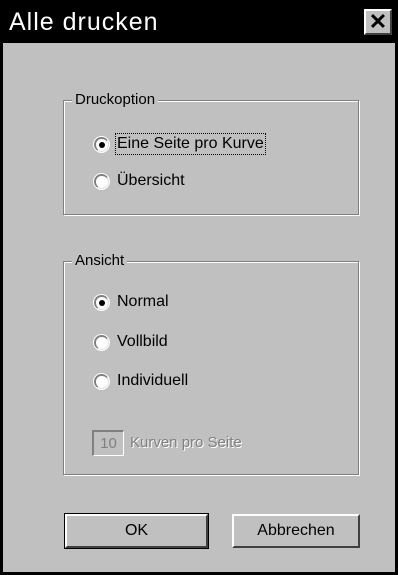 This screenshot has height=575, width=398. Describe the element at coordinates (186, 442) in the screenshot. I see `curves-per-page-label: Kurven pro Seite` at that location.